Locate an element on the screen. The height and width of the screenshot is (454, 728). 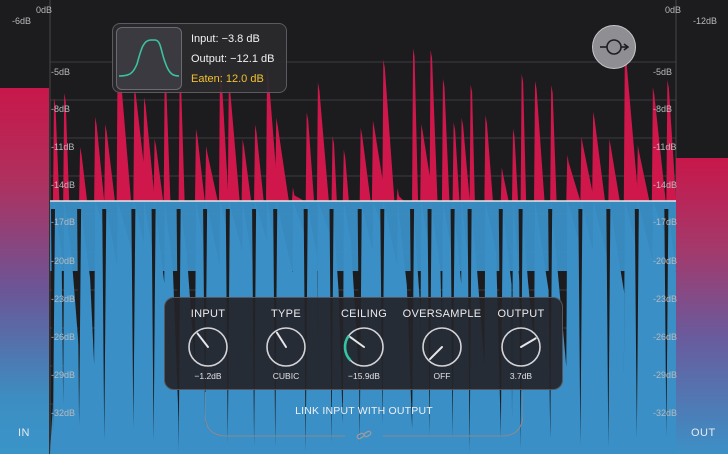
scale-right-label: -11dB is located at coordinates (665, 147).